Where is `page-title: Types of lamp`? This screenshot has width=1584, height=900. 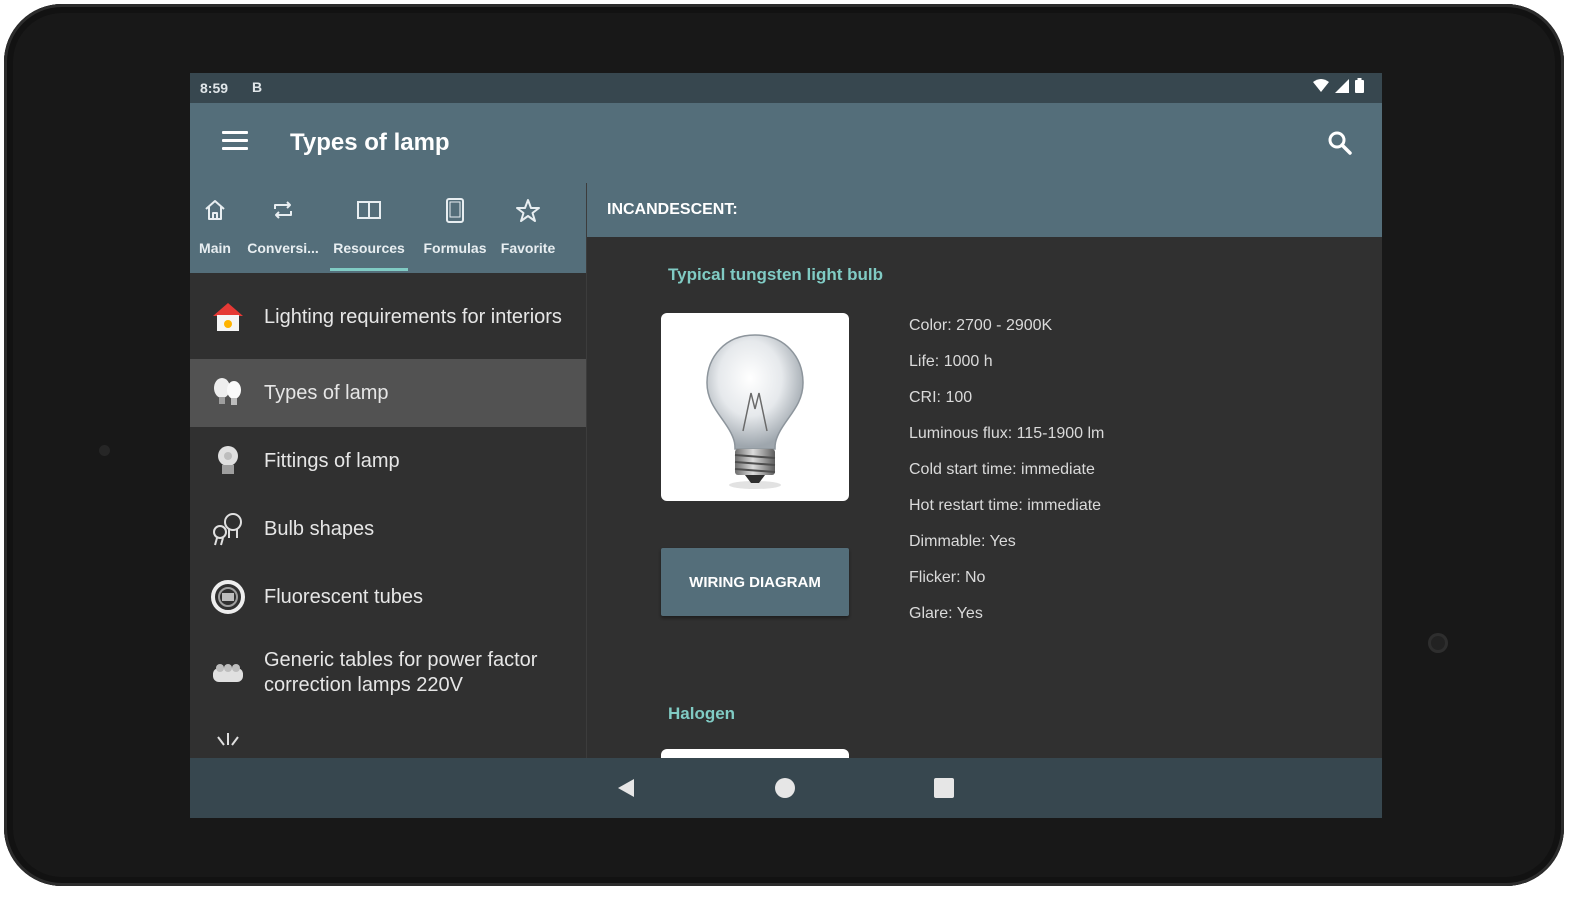
page-title: Types of lamp is located at coordinates (370, 142).